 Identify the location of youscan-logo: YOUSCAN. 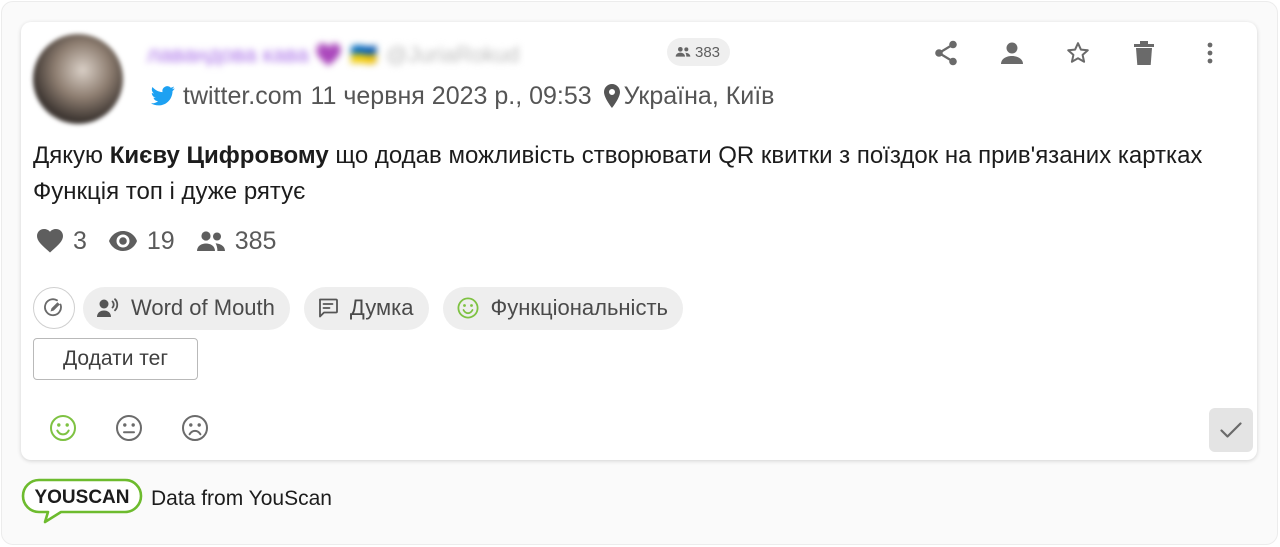
(82, 502).